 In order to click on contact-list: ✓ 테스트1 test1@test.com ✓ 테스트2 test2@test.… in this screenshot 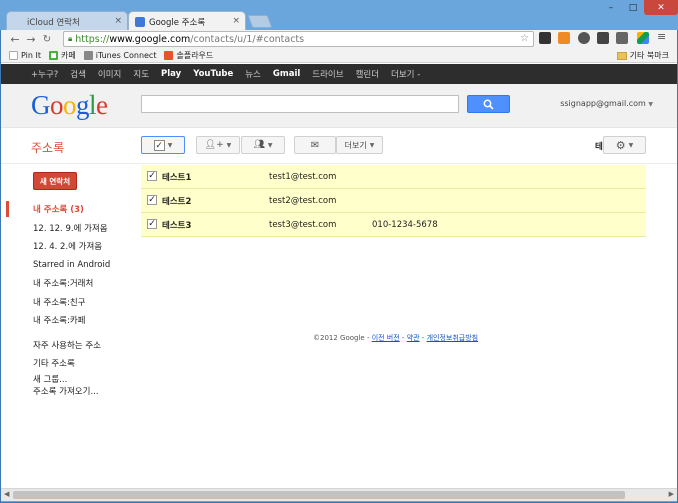, I will do `click(393, 201)`.